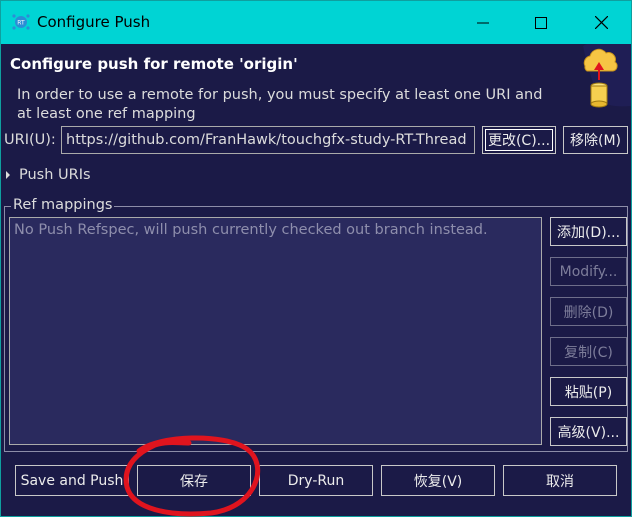 This screenshot has width=632, height=517. What do you see at coordinates (560, 480) in the screenshot?
I see `cancel-button: 取消` at bounding box center [560, 480].